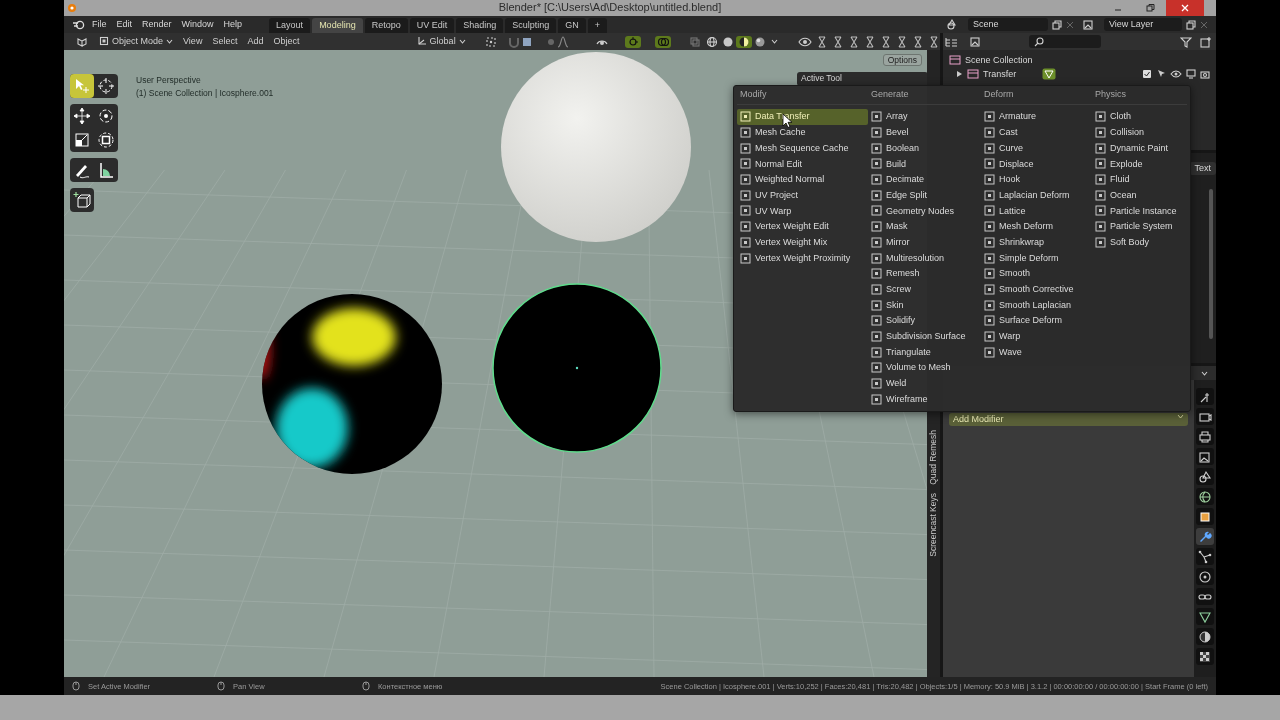 Image resolution: width=1280 pixels, height=720 pixels. I want to click on workspace-tab: UV Edit, so click(432, 25).